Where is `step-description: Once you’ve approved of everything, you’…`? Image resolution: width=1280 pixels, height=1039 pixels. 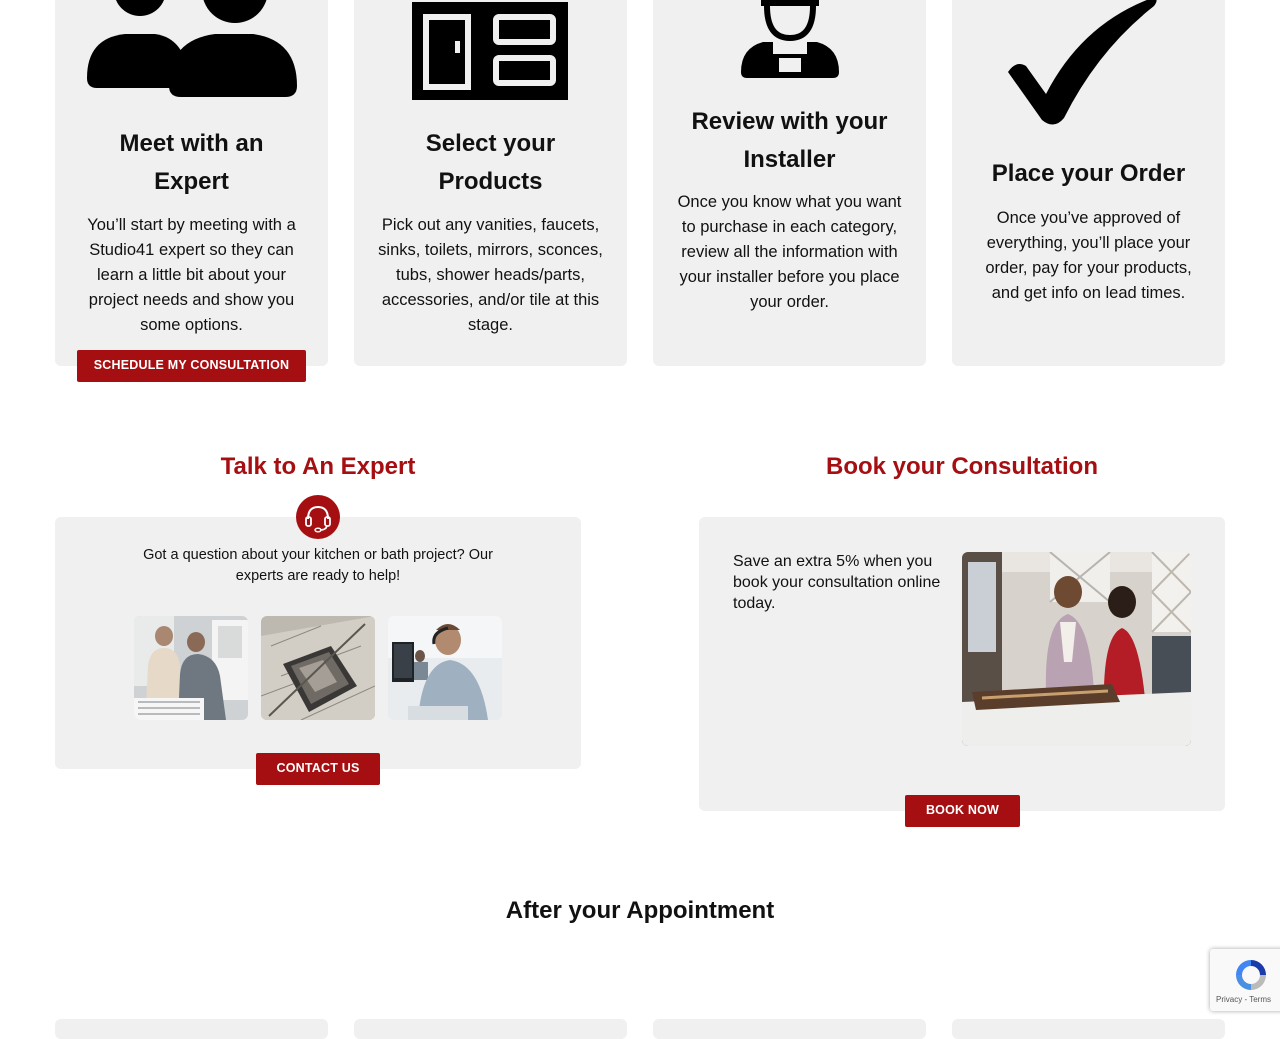 step-description: Once you’ve approved of everything, you’… is located at coordinates (1088, 255).